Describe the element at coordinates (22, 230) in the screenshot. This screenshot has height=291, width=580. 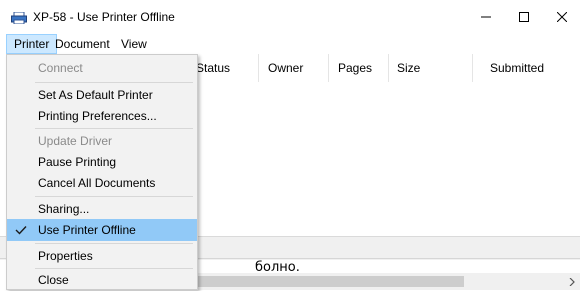
I see `checkmark-icon` at that location.